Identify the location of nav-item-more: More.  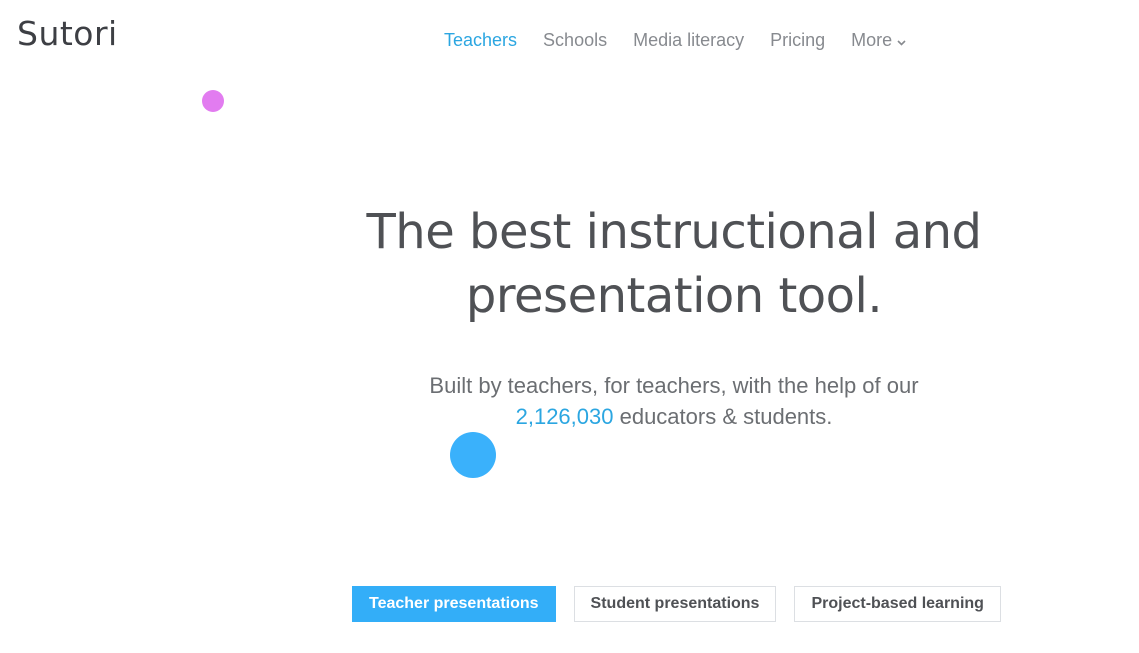
(878, 40).